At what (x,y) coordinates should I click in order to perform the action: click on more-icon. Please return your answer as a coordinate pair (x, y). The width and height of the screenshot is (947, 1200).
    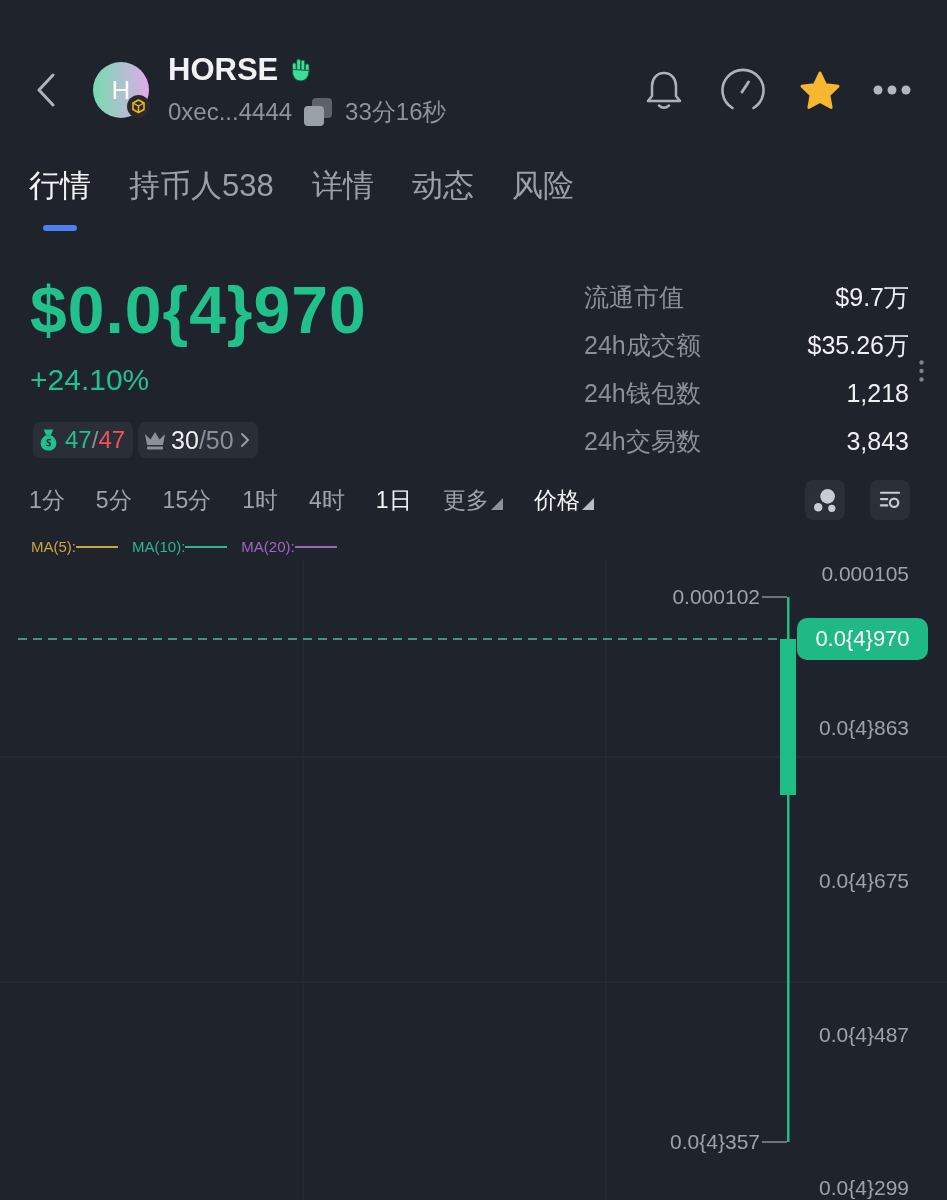
    Looking at the image, I should click on (892, 90).